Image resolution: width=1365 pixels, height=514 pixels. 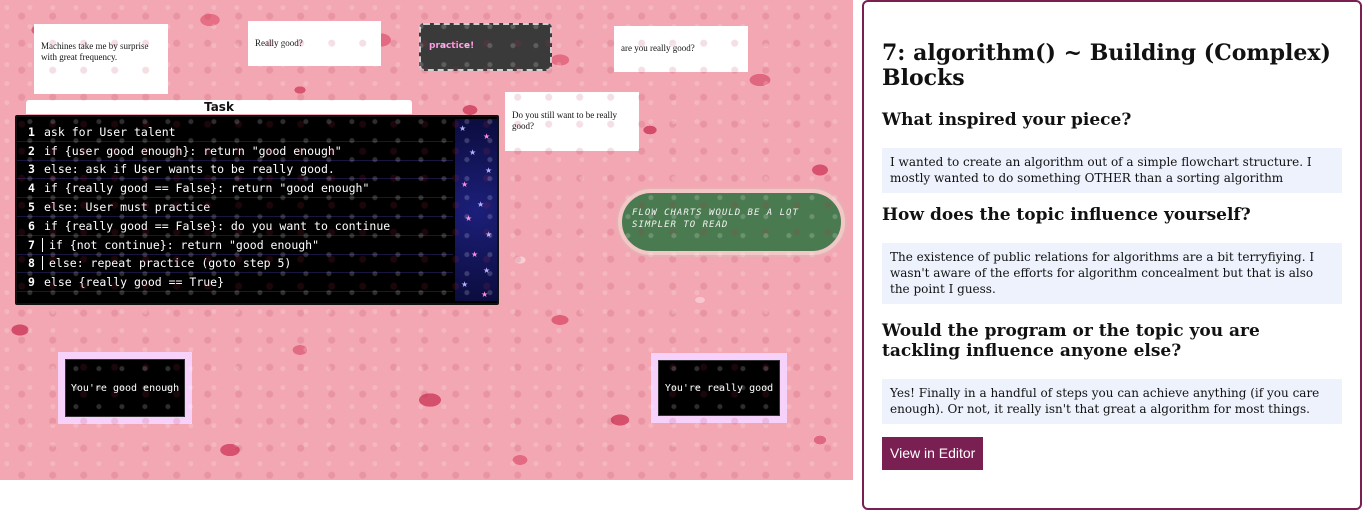 I want to click on note-really-good: Really good?, so click(x=314, y=43).